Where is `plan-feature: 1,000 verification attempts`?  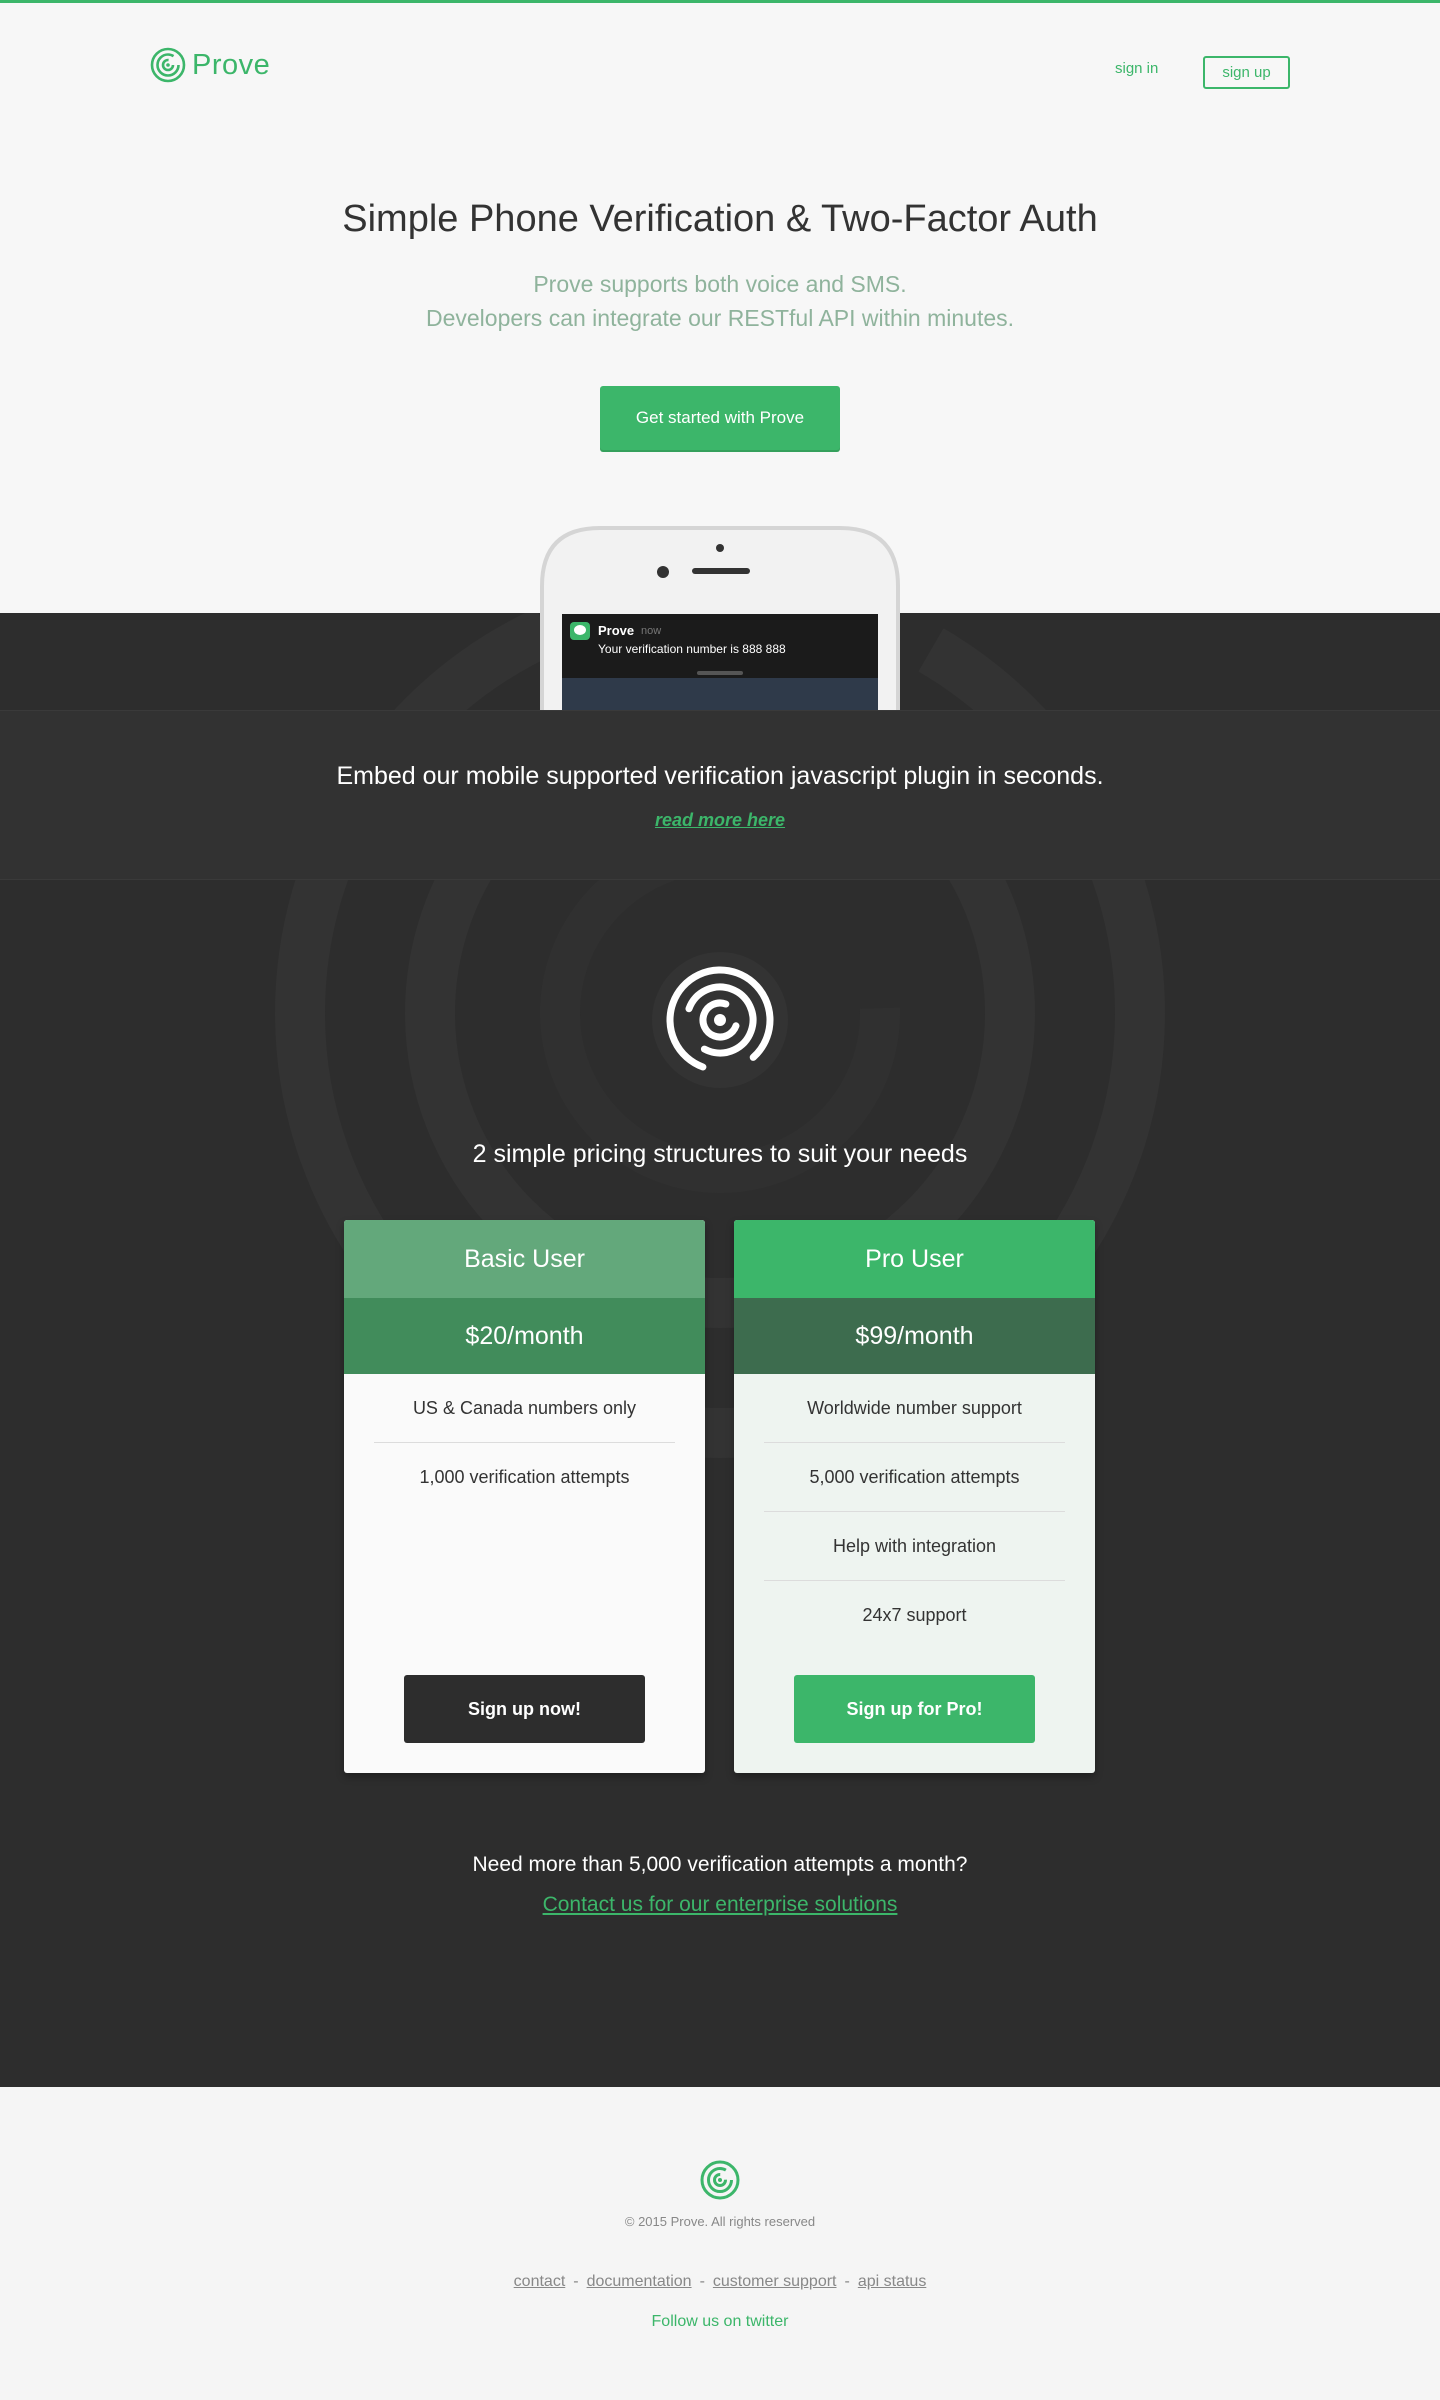
plan-feature: 1,000 verification attempts is located at coordinates (524, 1477).